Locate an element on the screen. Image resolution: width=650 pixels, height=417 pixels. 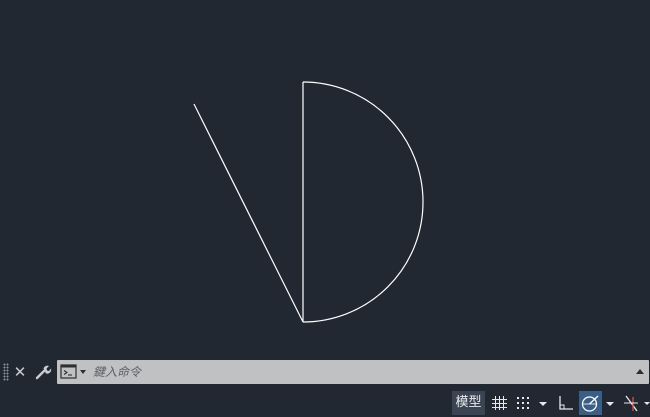
polar-dropdown-icon is located at coordinates (610, 403).